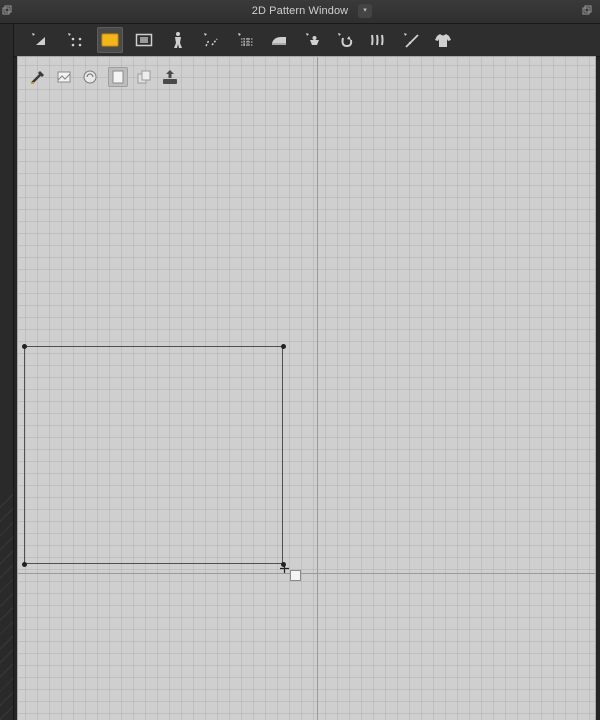  I want to click on texture-edit-icon, so click(90, 77).